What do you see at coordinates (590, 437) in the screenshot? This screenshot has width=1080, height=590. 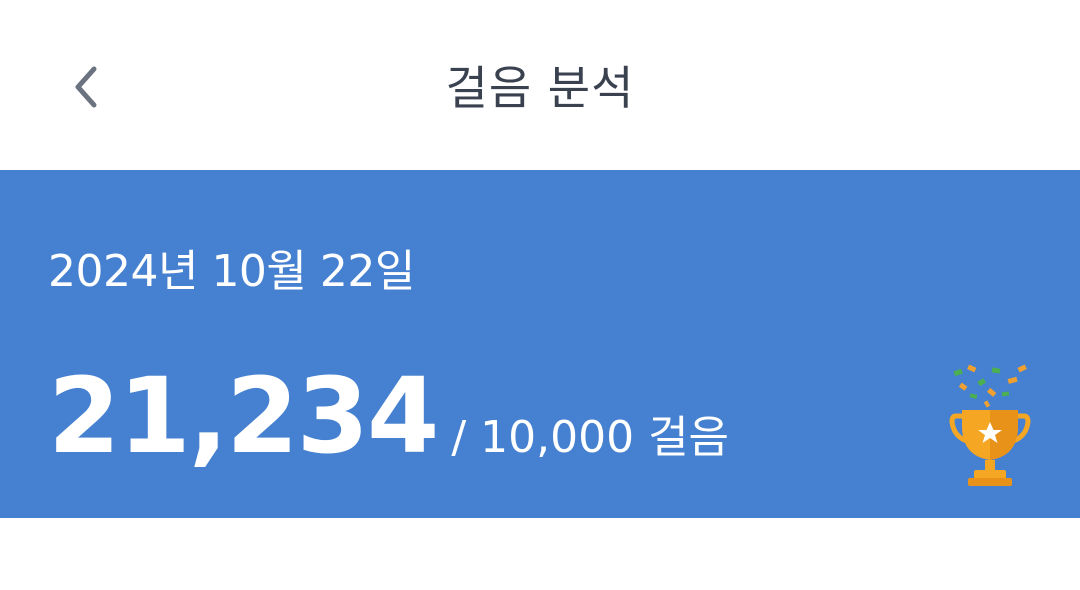 I see `step-goal: / 10,000 걸음` at bounding box center [590, 437].